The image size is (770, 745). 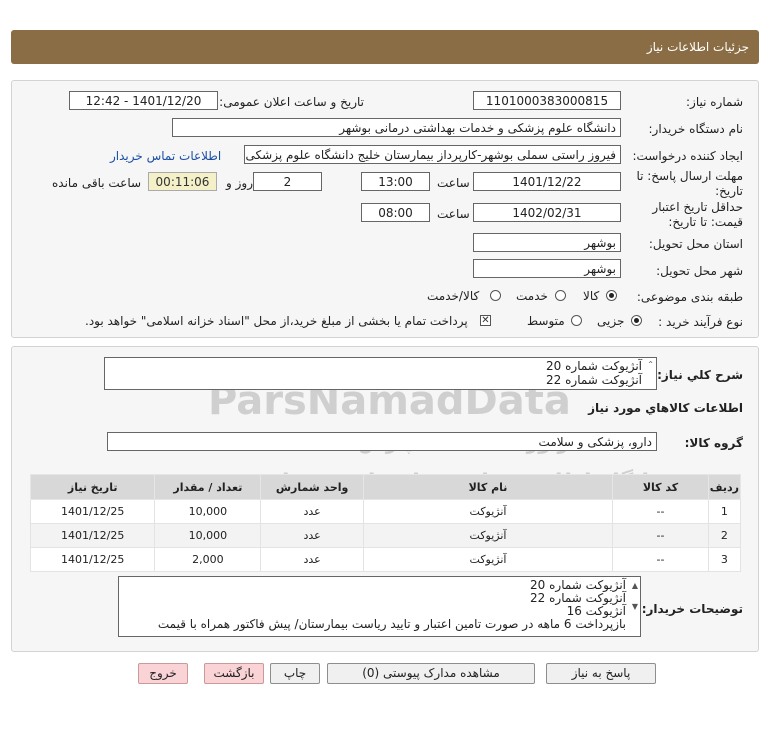 What do you see at coordinates (488, 487) in the screenshot?
I see `col-name: نام کالا` at bounding box center [488, 487].